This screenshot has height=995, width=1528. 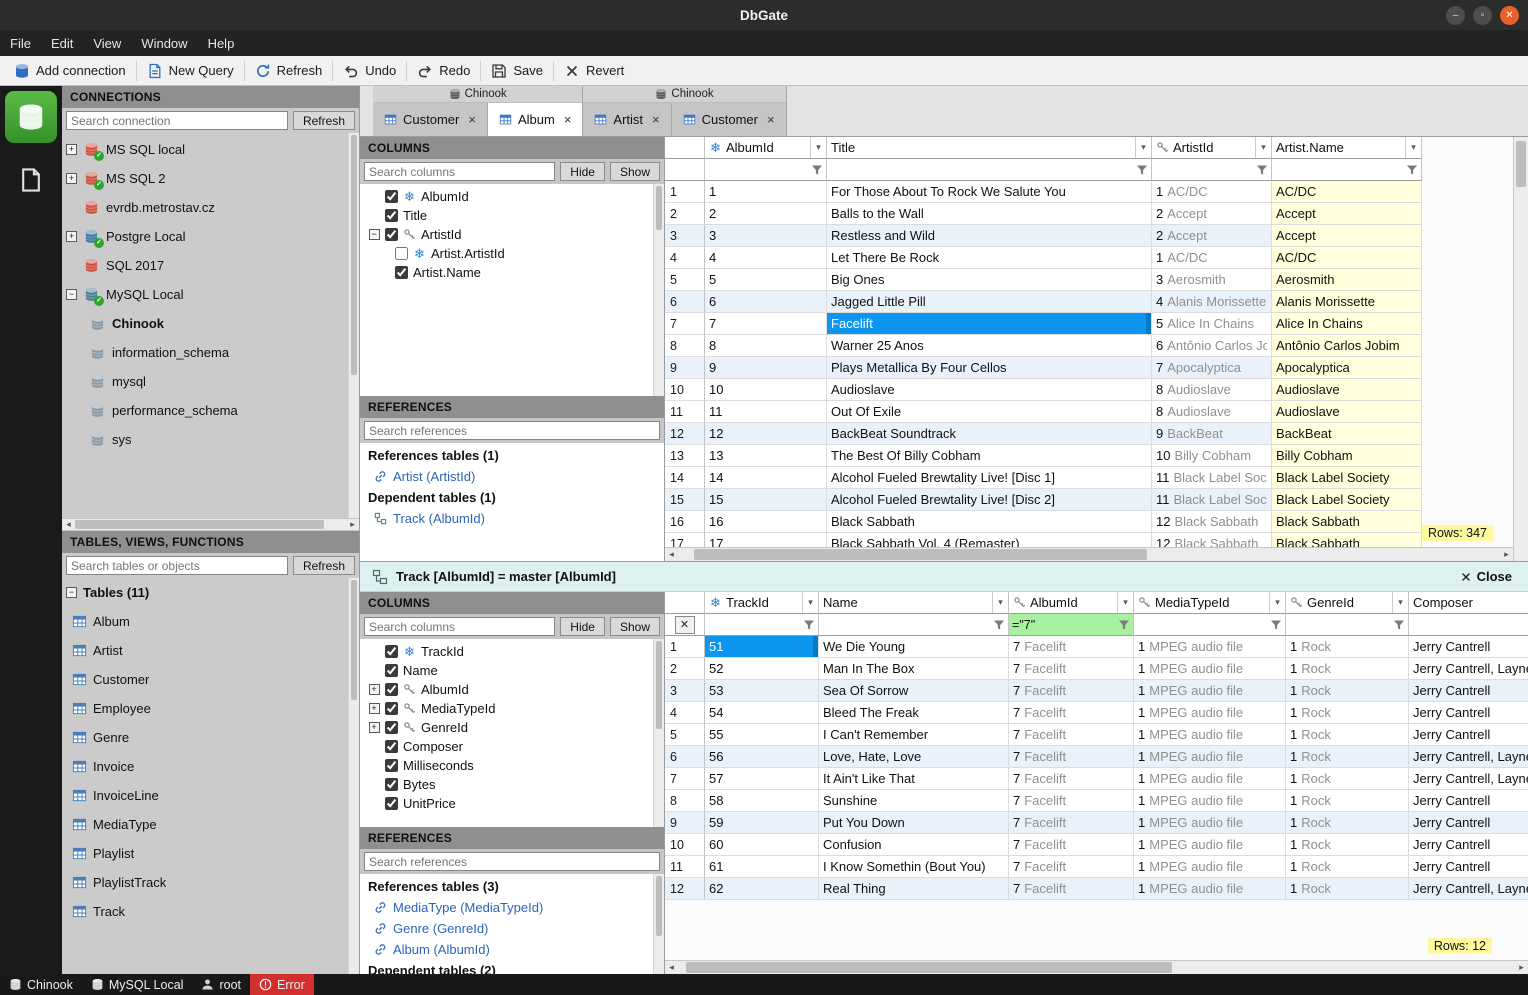 I want to click on reference-link-artist-artistid: Artist (ArtistId), so click(x=512, y=476).